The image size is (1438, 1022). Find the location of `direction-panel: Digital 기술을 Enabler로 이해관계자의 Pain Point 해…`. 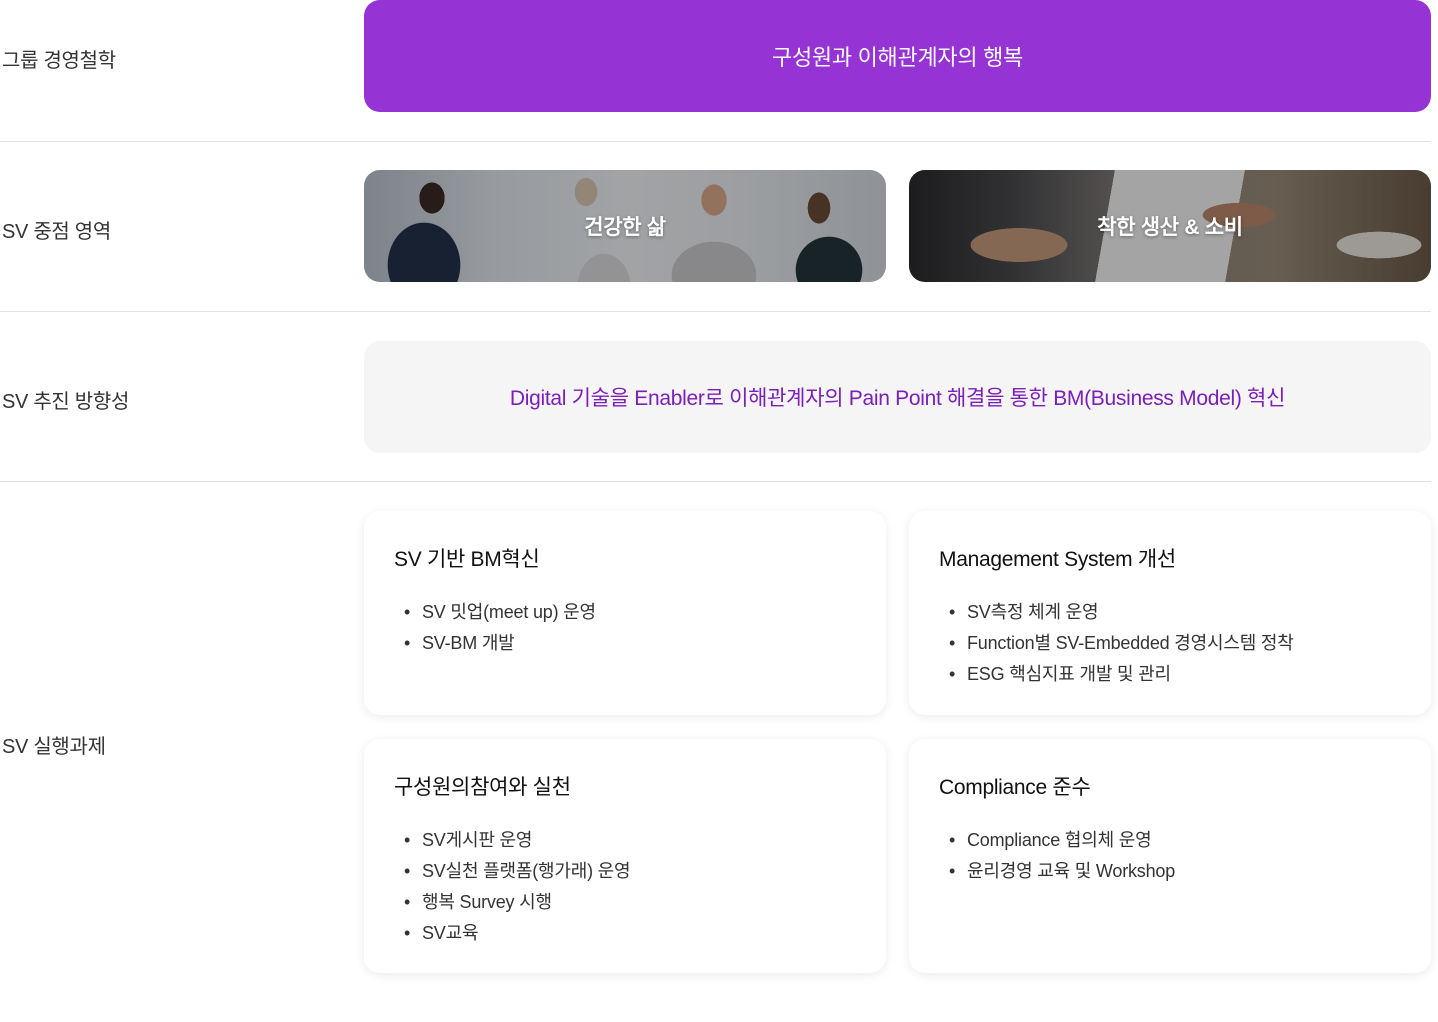

direction-panel: Digital 기술을 Enabler로 이해관계자의 Pain Point 해… is located at coordinates (897, 397).